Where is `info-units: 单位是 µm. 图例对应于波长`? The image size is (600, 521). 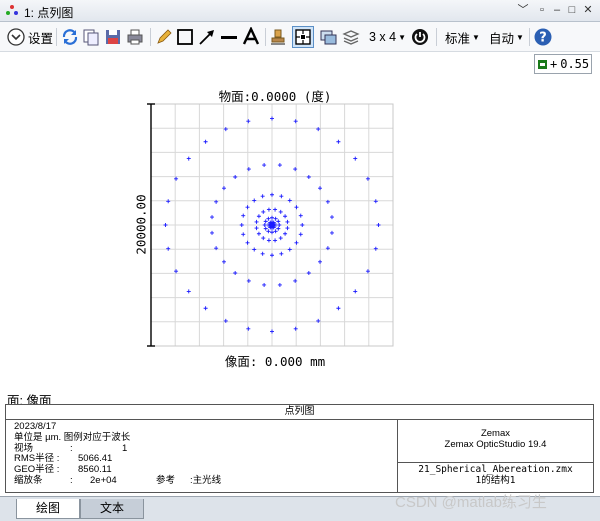 info-units: 单位是 µm. 图例对应于波长 is located at coordinates (72, 437).